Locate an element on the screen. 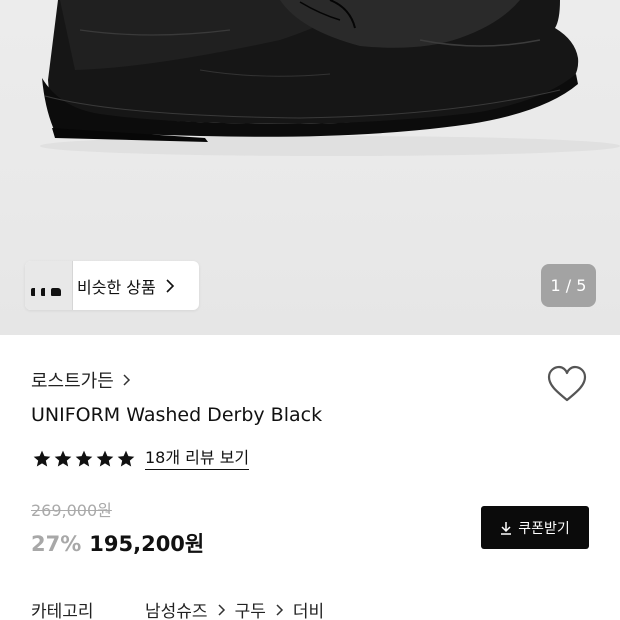 The width and height of the screenshot is (620, 620). review-link: 18개 리뷰 보기 is located at coordinates (197, 459).